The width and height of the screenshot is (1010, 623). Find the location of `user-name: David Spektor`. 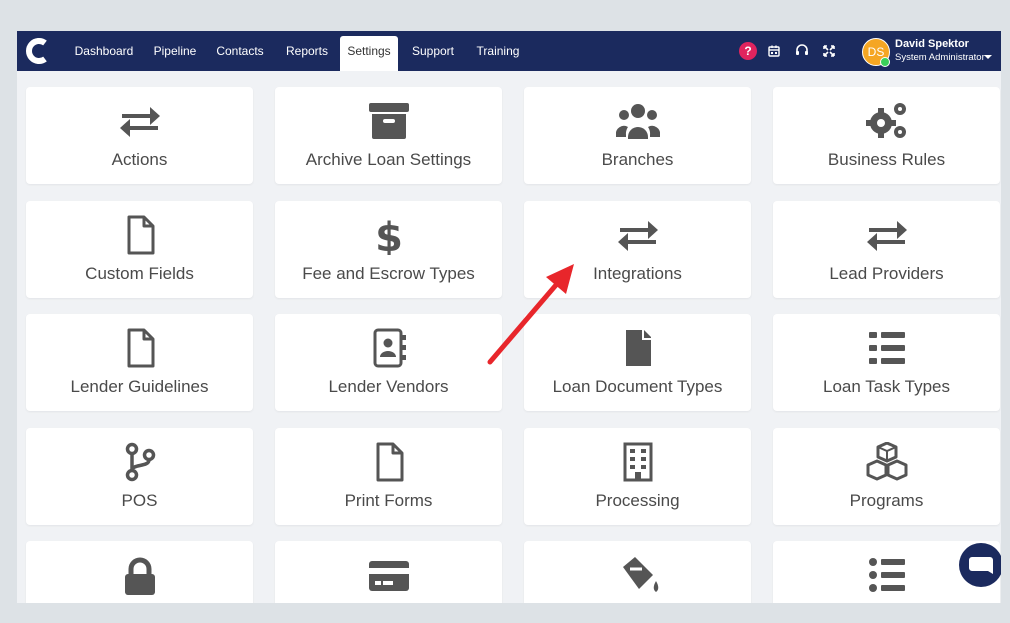

user-name: David Spektor is located at coordinates (932, 44).